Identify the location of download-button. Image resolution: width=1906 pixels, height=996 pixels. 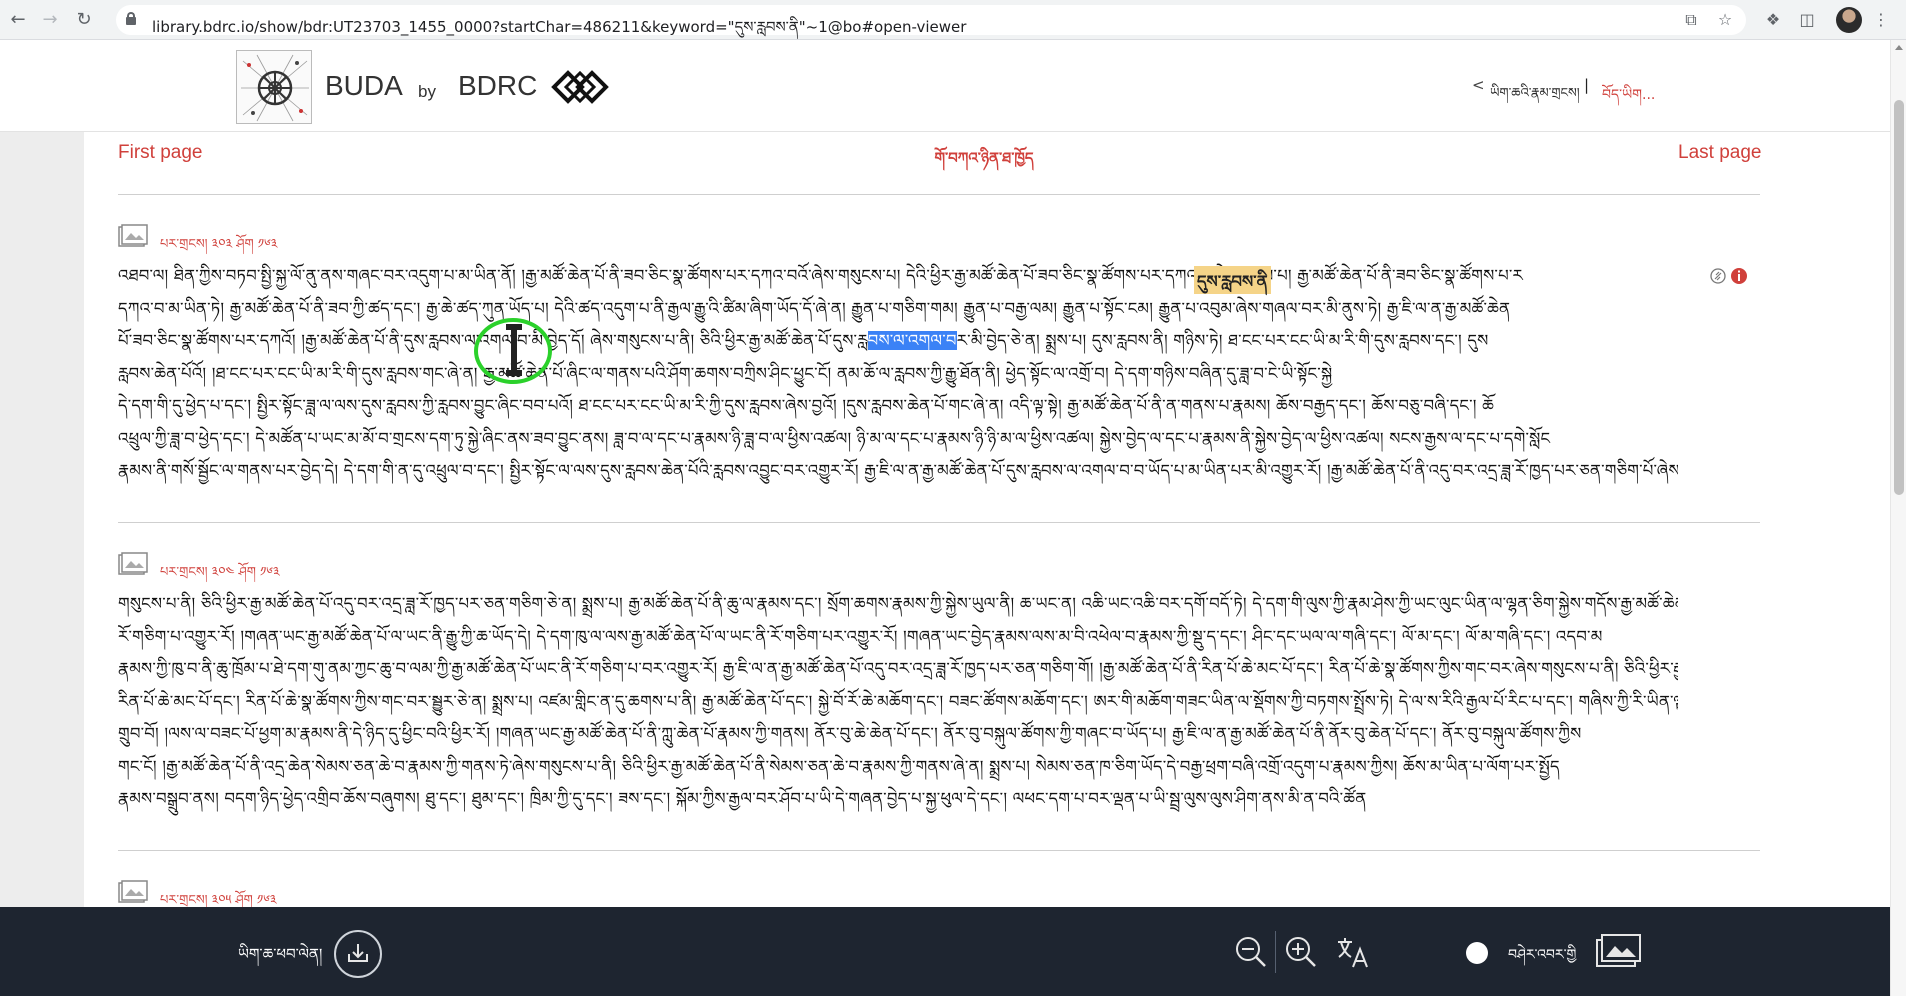
(358, 954).